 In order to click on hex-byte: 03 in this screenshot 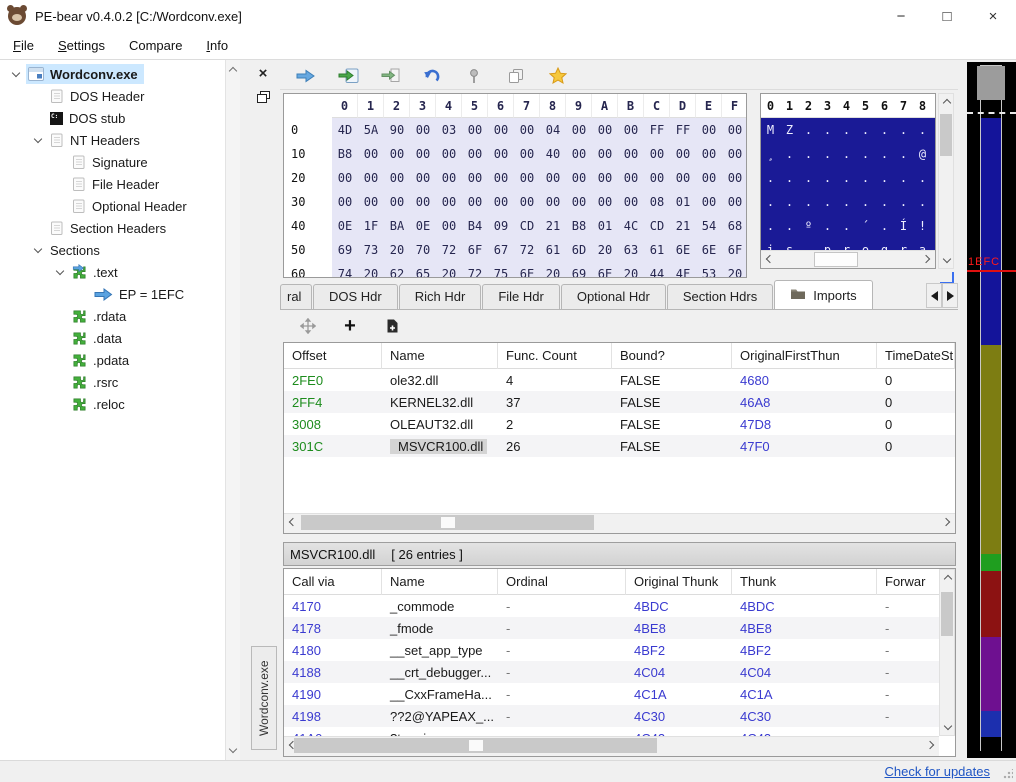, I will do `click(449, 130)`.